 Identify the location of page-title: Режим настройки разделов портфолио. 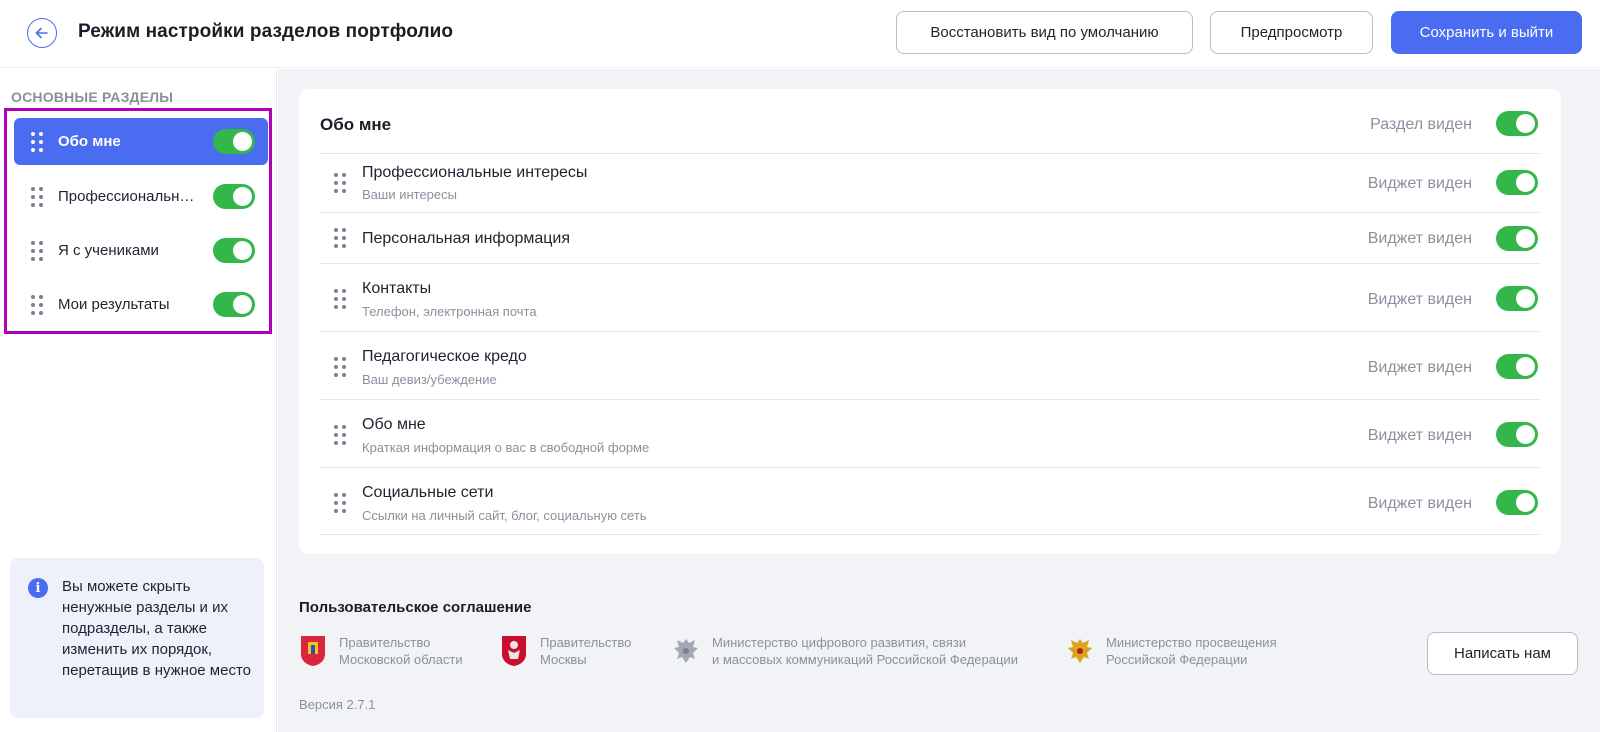
(266, 31).